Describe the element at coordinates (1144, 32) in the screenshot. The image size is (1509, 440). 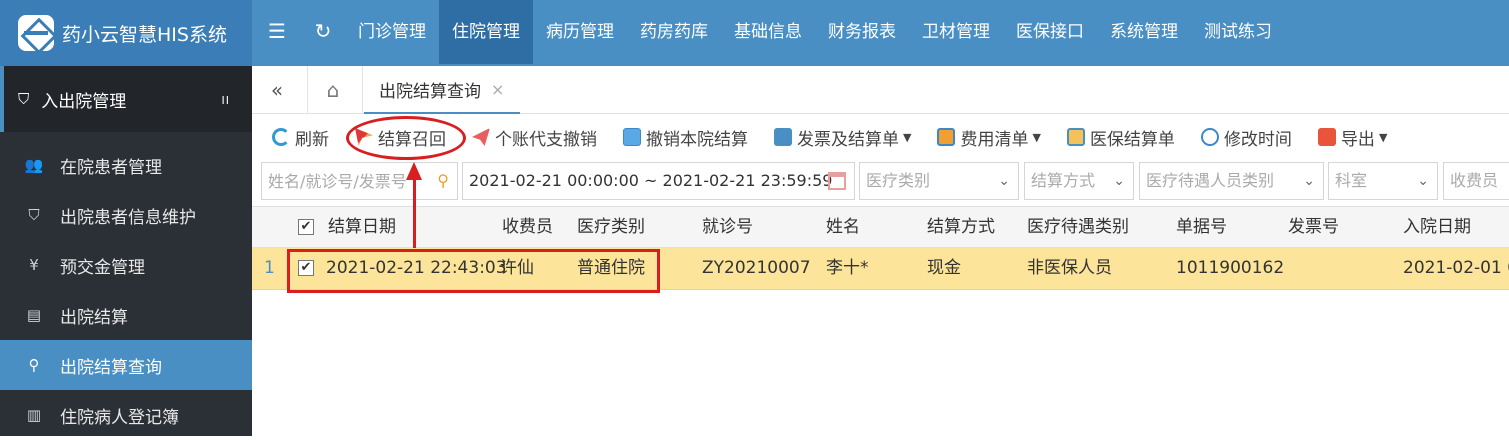
I see `nav-item-system: 系统管理` at that location.